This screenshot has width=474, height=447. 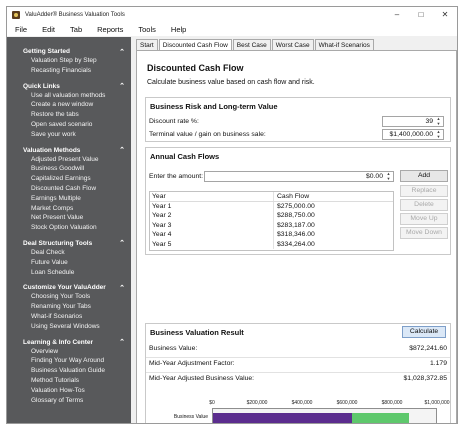 I want to click on sidebar-item: Stock Option Valuation, so click(x=69, y=228).